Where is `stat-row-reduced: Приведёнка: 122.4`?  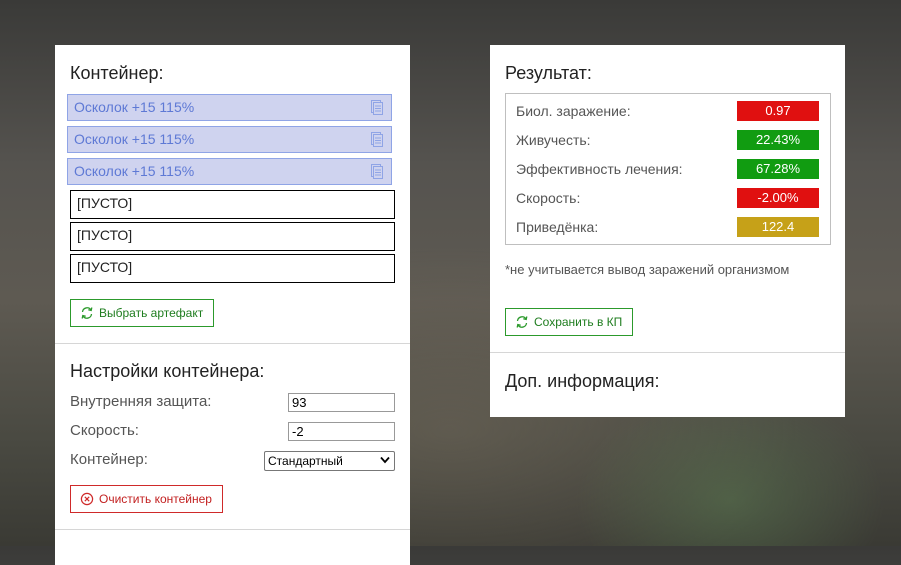 stat-row-reduced: Приведёнка: 122.4 is located at coordinates (668, 227).